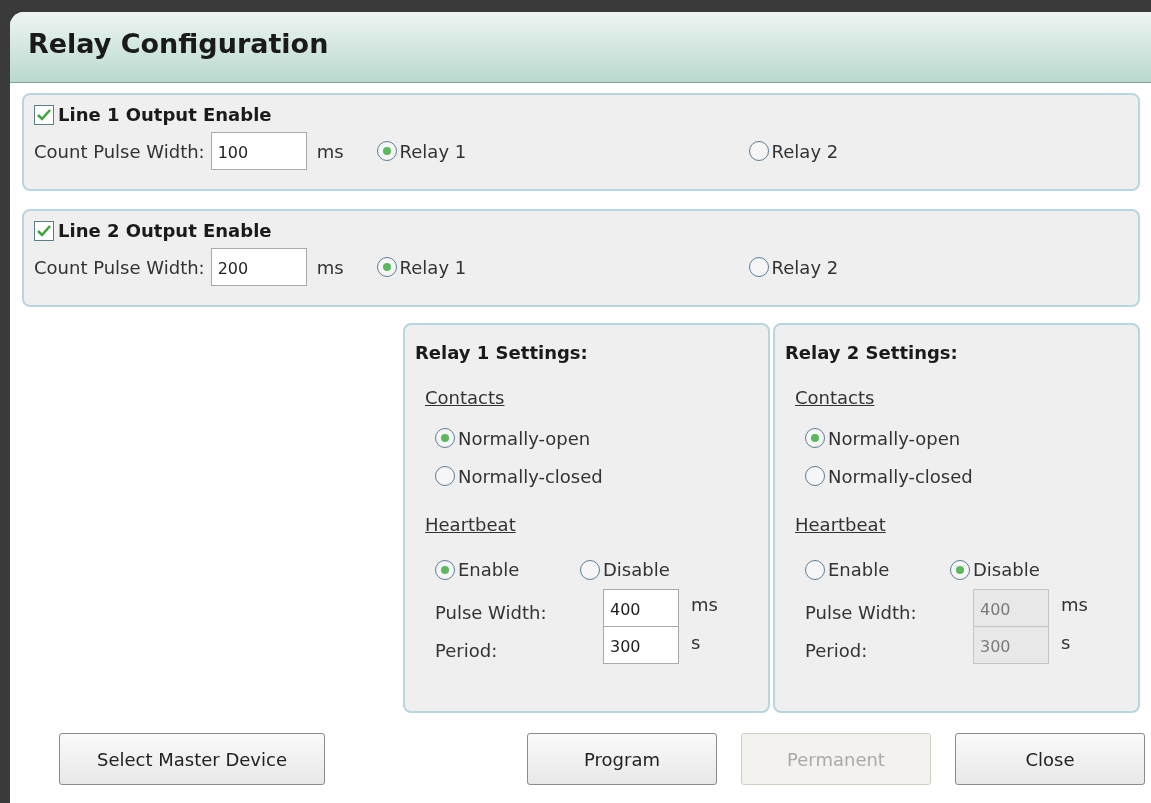 This screenshot has height=803, width=1151. I want to click on dialog-button: Select Master Device, so click(192, 759).